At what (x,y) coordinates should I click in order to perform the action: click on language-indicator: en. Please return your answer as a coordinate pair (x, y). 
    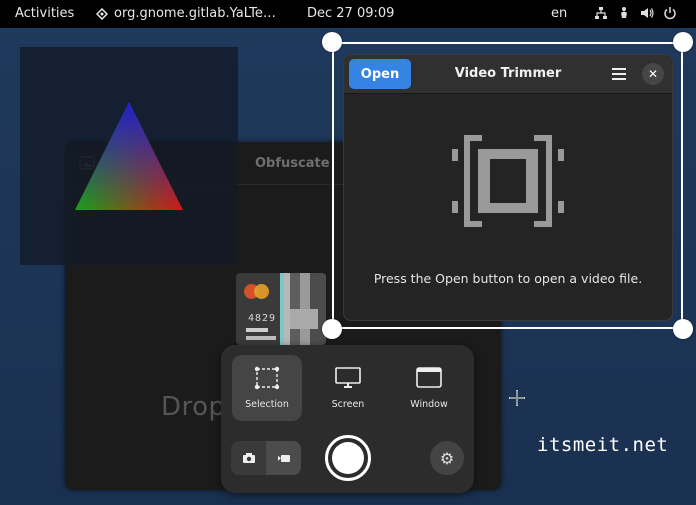
    Looking at the image, I should click on (559, 13).